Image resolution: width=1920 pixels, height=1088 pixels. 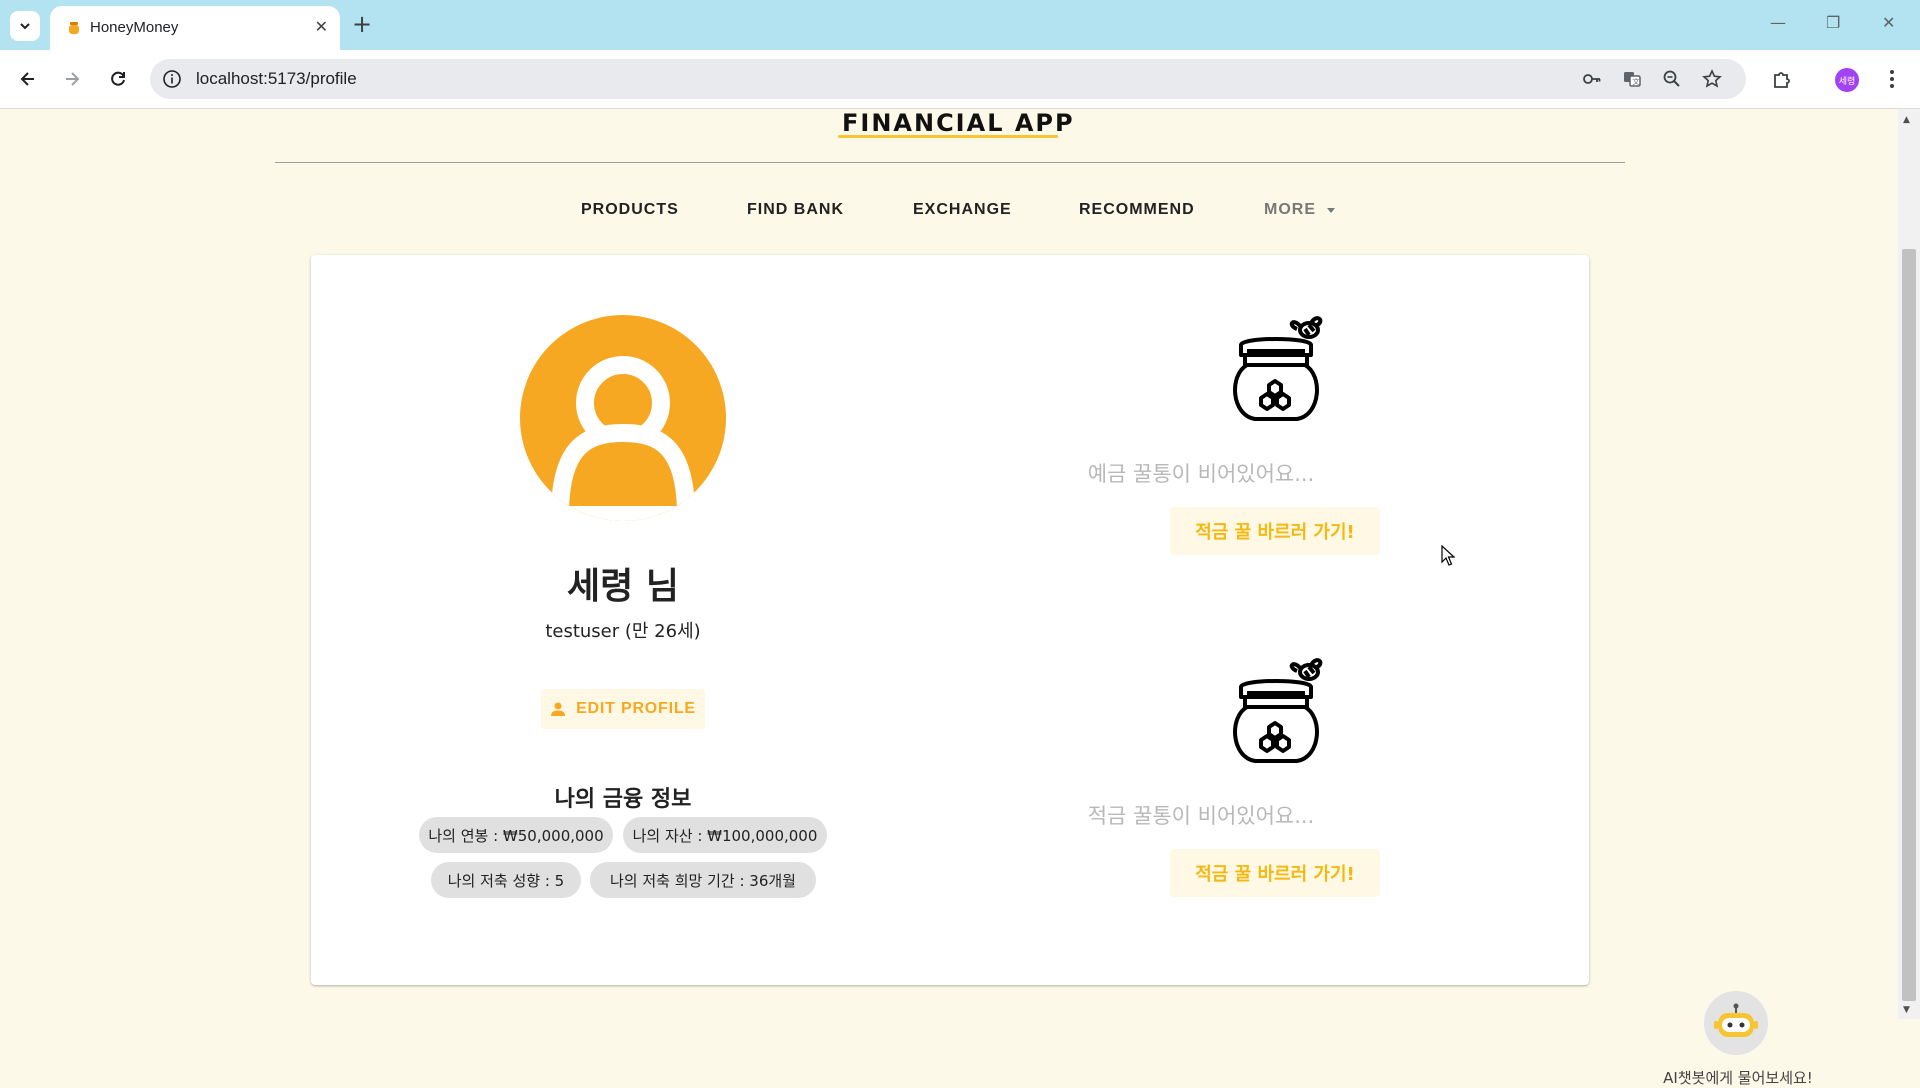 I want to click on forward-button, so click(x=72, y=79).